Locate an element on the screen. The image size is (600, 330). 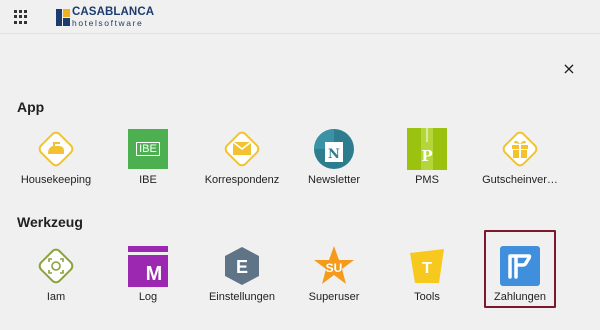
tile-label: Zahlungen is located at coordinates (520, 297).